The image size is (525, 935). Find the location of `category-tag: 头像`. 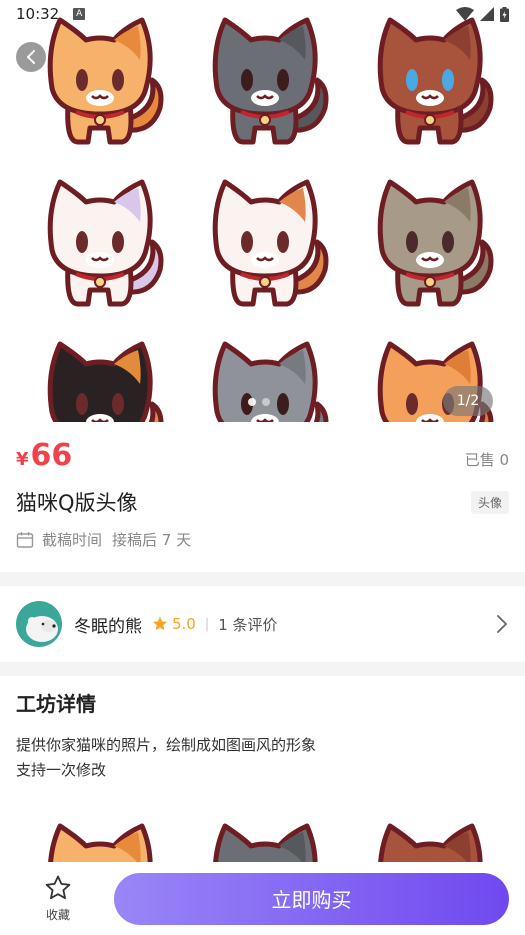

category-tag: 头像 is located at coordinates (489, 502).